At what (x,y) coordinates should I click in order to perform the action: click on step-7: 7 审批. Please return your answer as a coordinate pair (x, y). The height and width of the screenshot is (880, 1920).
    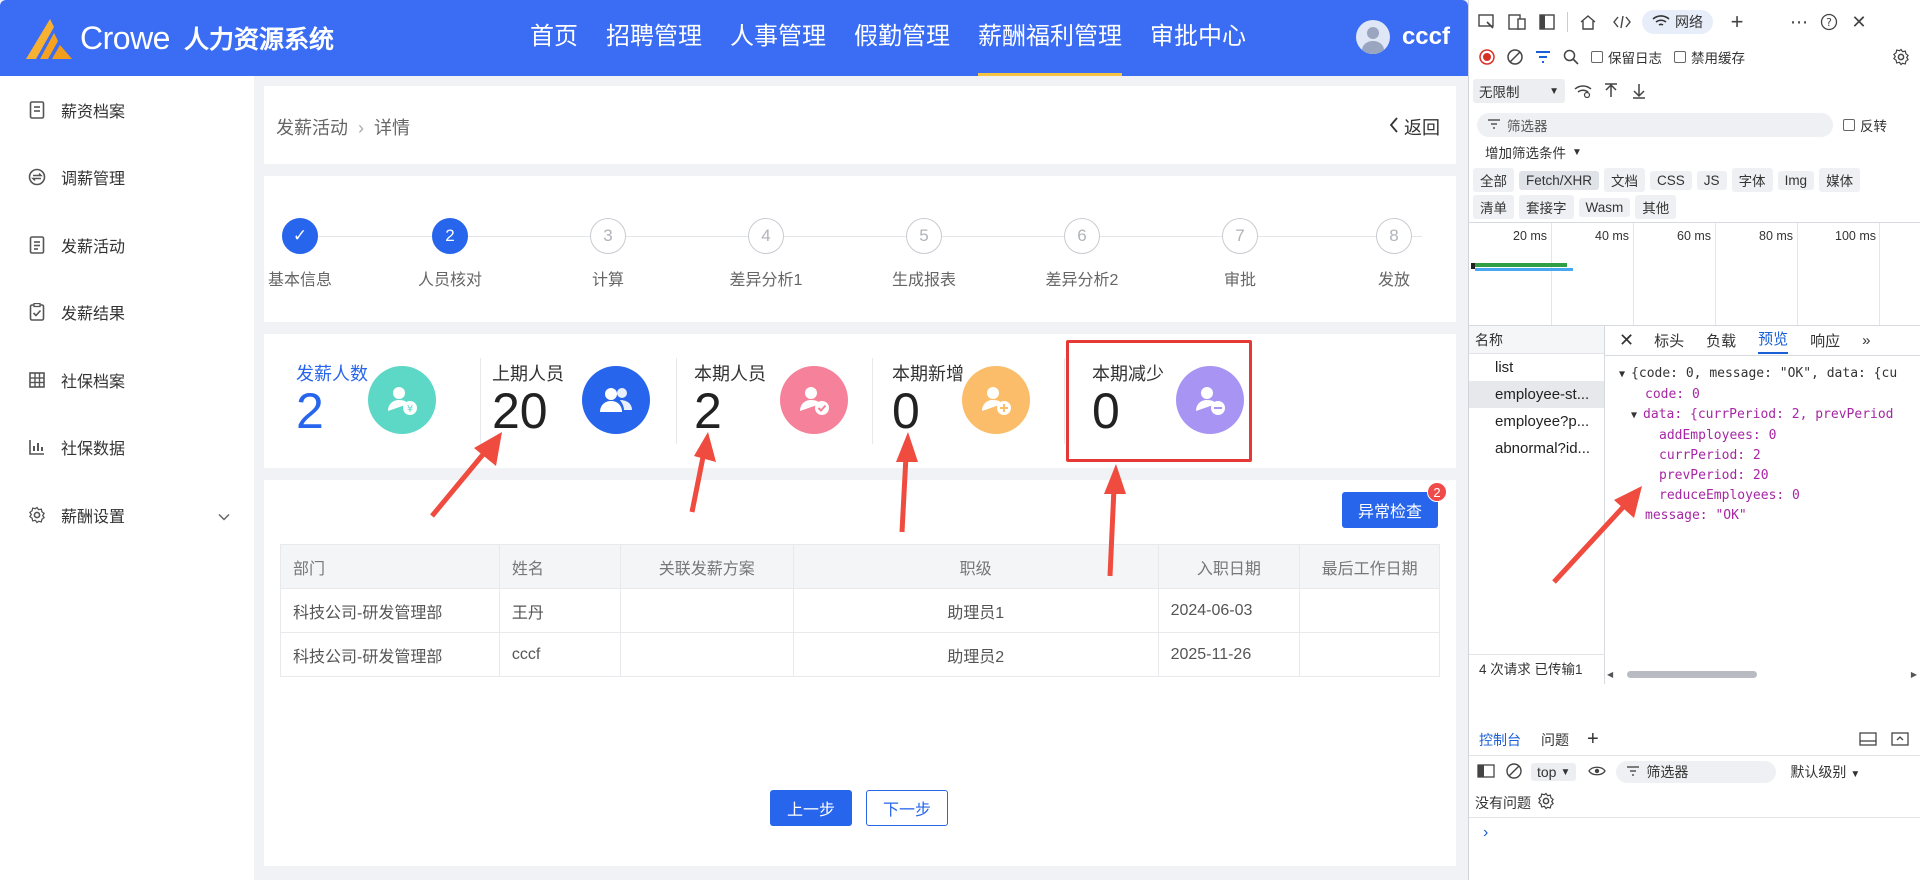
    Looking at the image, I should click on (1240, 254).